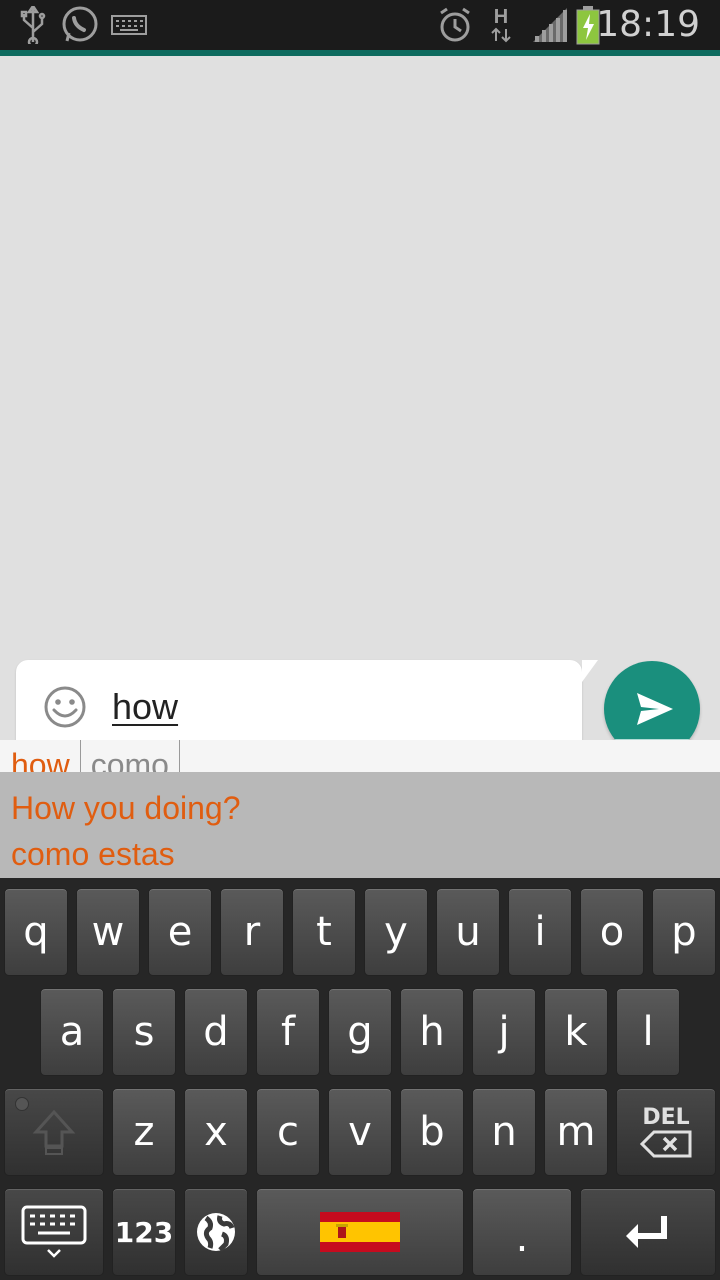  I want to click on numbers-key: 123, so click(144, 1232).